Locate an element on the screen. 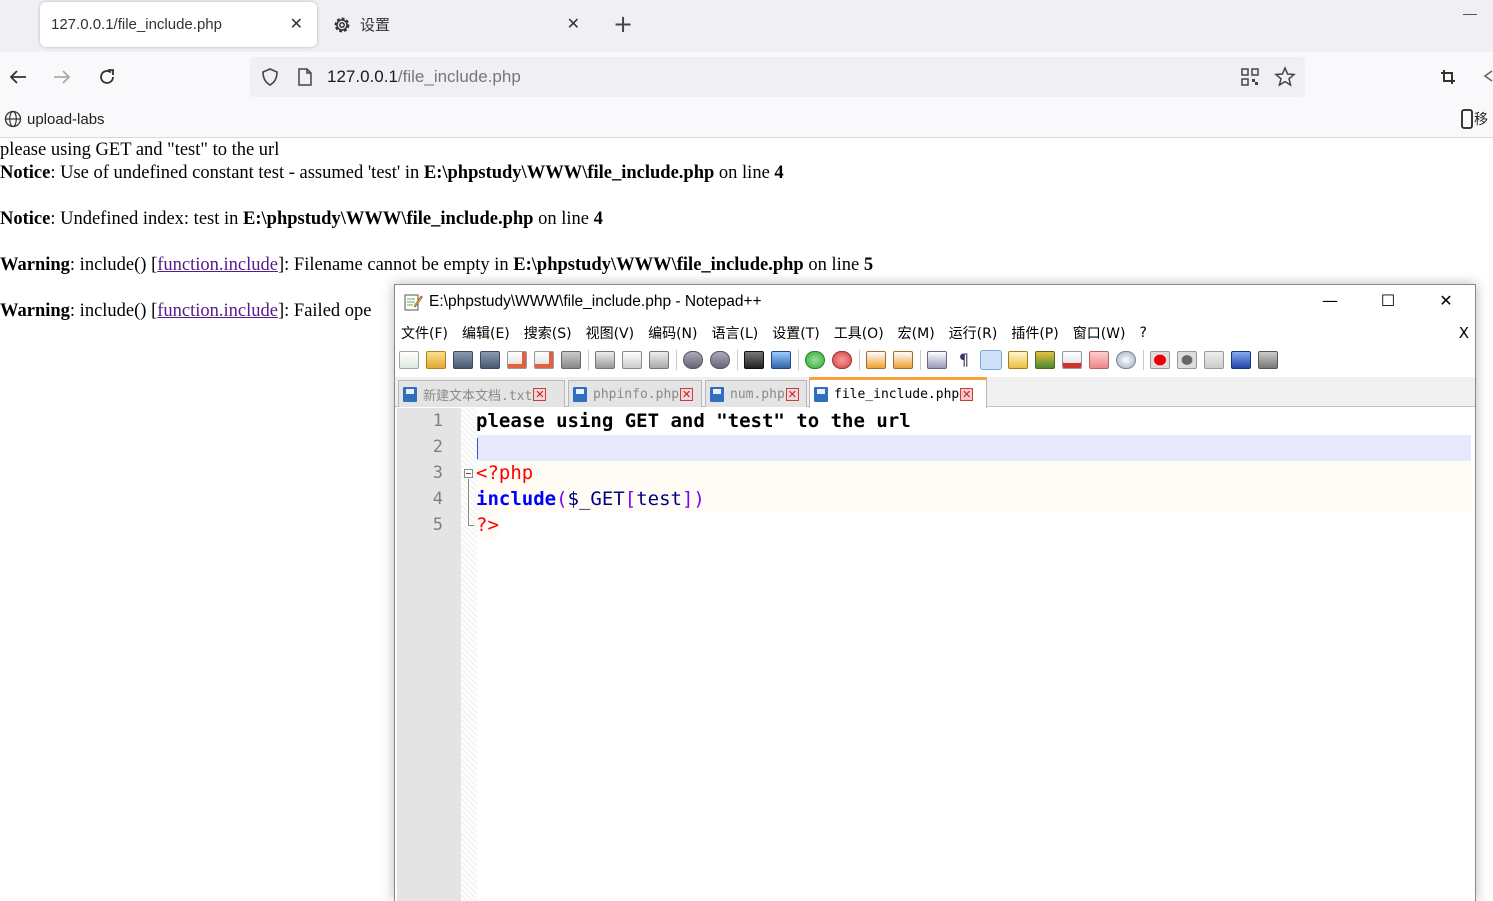 The height and width of the screenshot is (901, 1493). close-all-icon is located at coordinates (544, 360).